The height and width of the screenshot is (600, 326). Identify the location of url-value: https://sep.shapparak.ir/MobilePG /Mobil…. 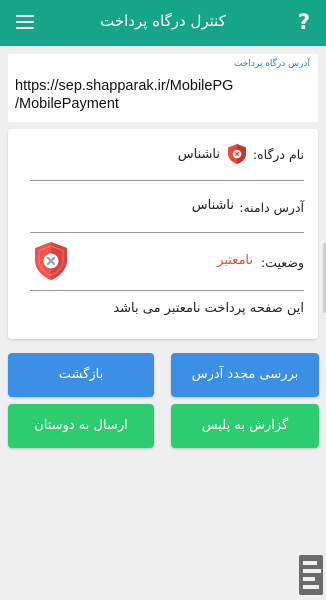
(165, 95).